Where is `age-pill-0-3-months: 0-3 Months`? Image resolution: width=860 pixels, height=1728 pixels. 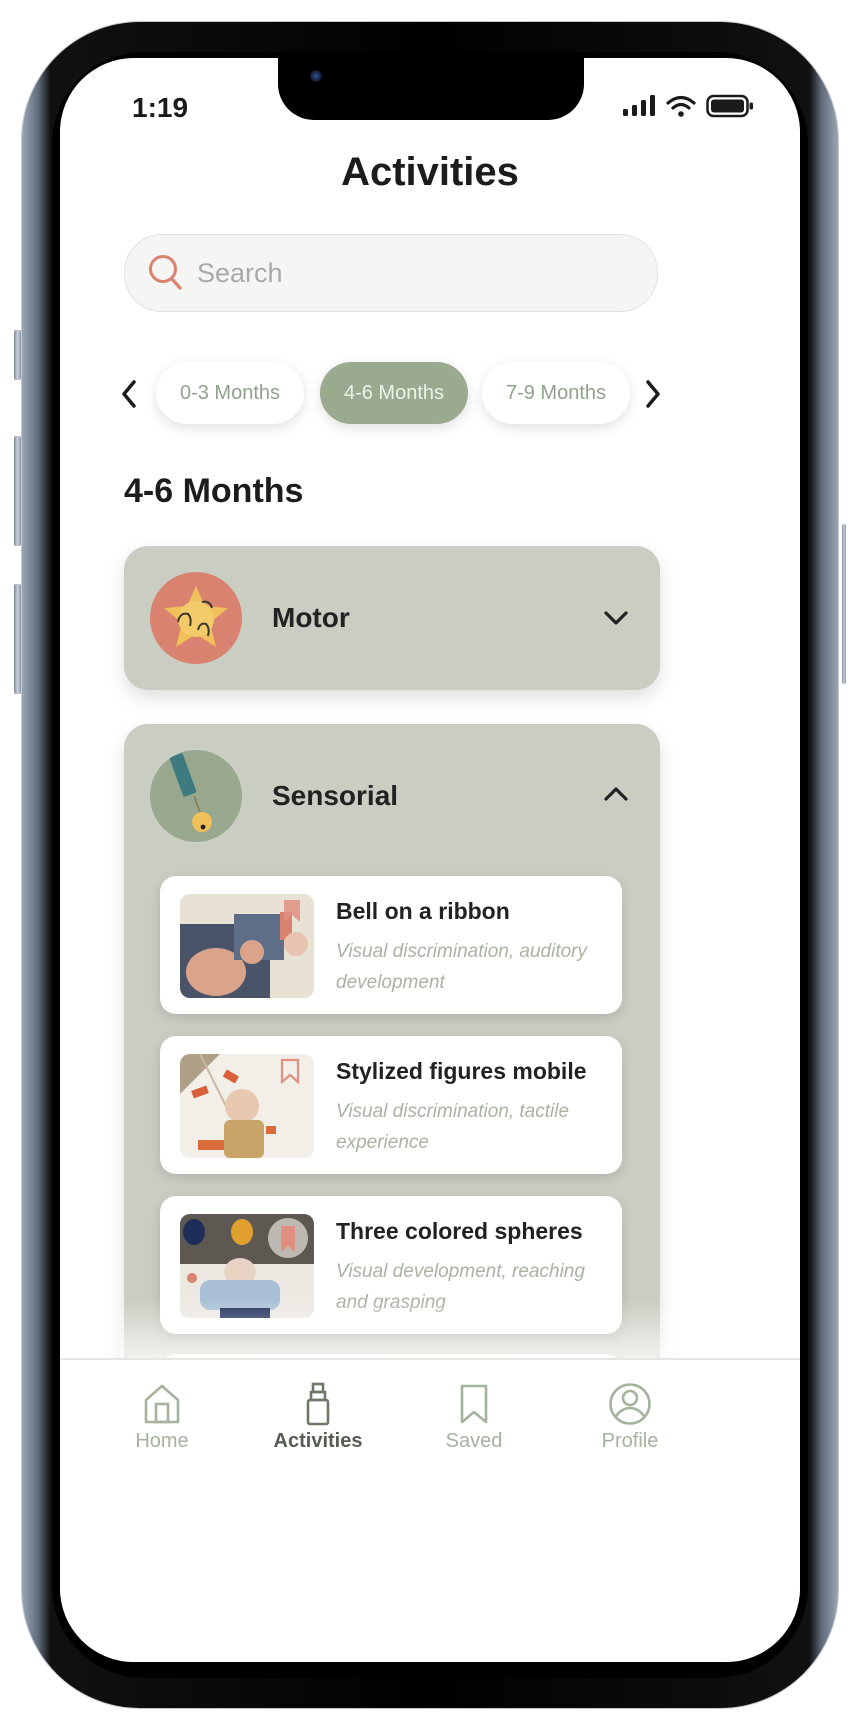
age-pill-0-3-months: 0-3 Months is located at coordinates (230, 393).